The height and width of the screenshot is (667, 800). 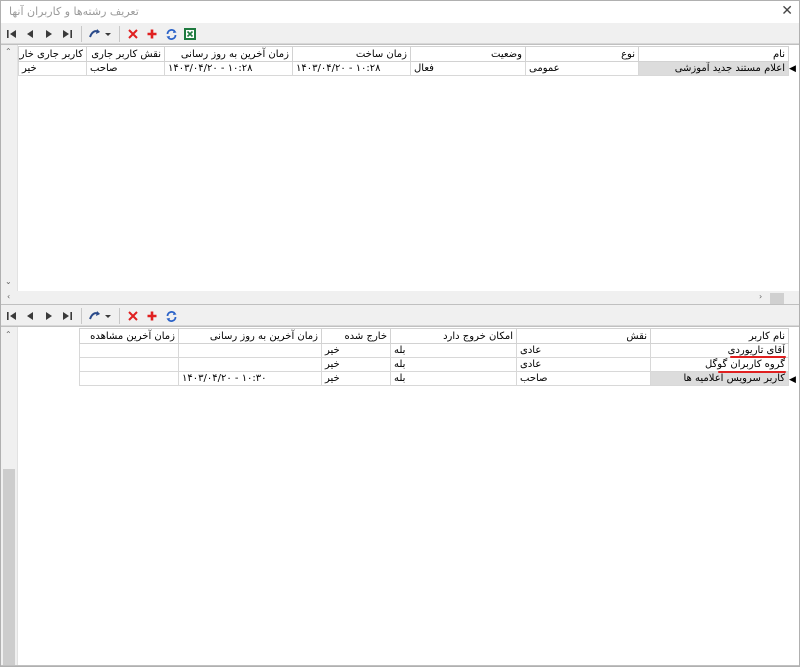 What do you see at coordinates (351, 68) in the screenshot?
I see `cell-created-time: ۱۰:۲۸ - ۱۴۰۳/۰۴/۲۰` at bounding box center [351, 68].